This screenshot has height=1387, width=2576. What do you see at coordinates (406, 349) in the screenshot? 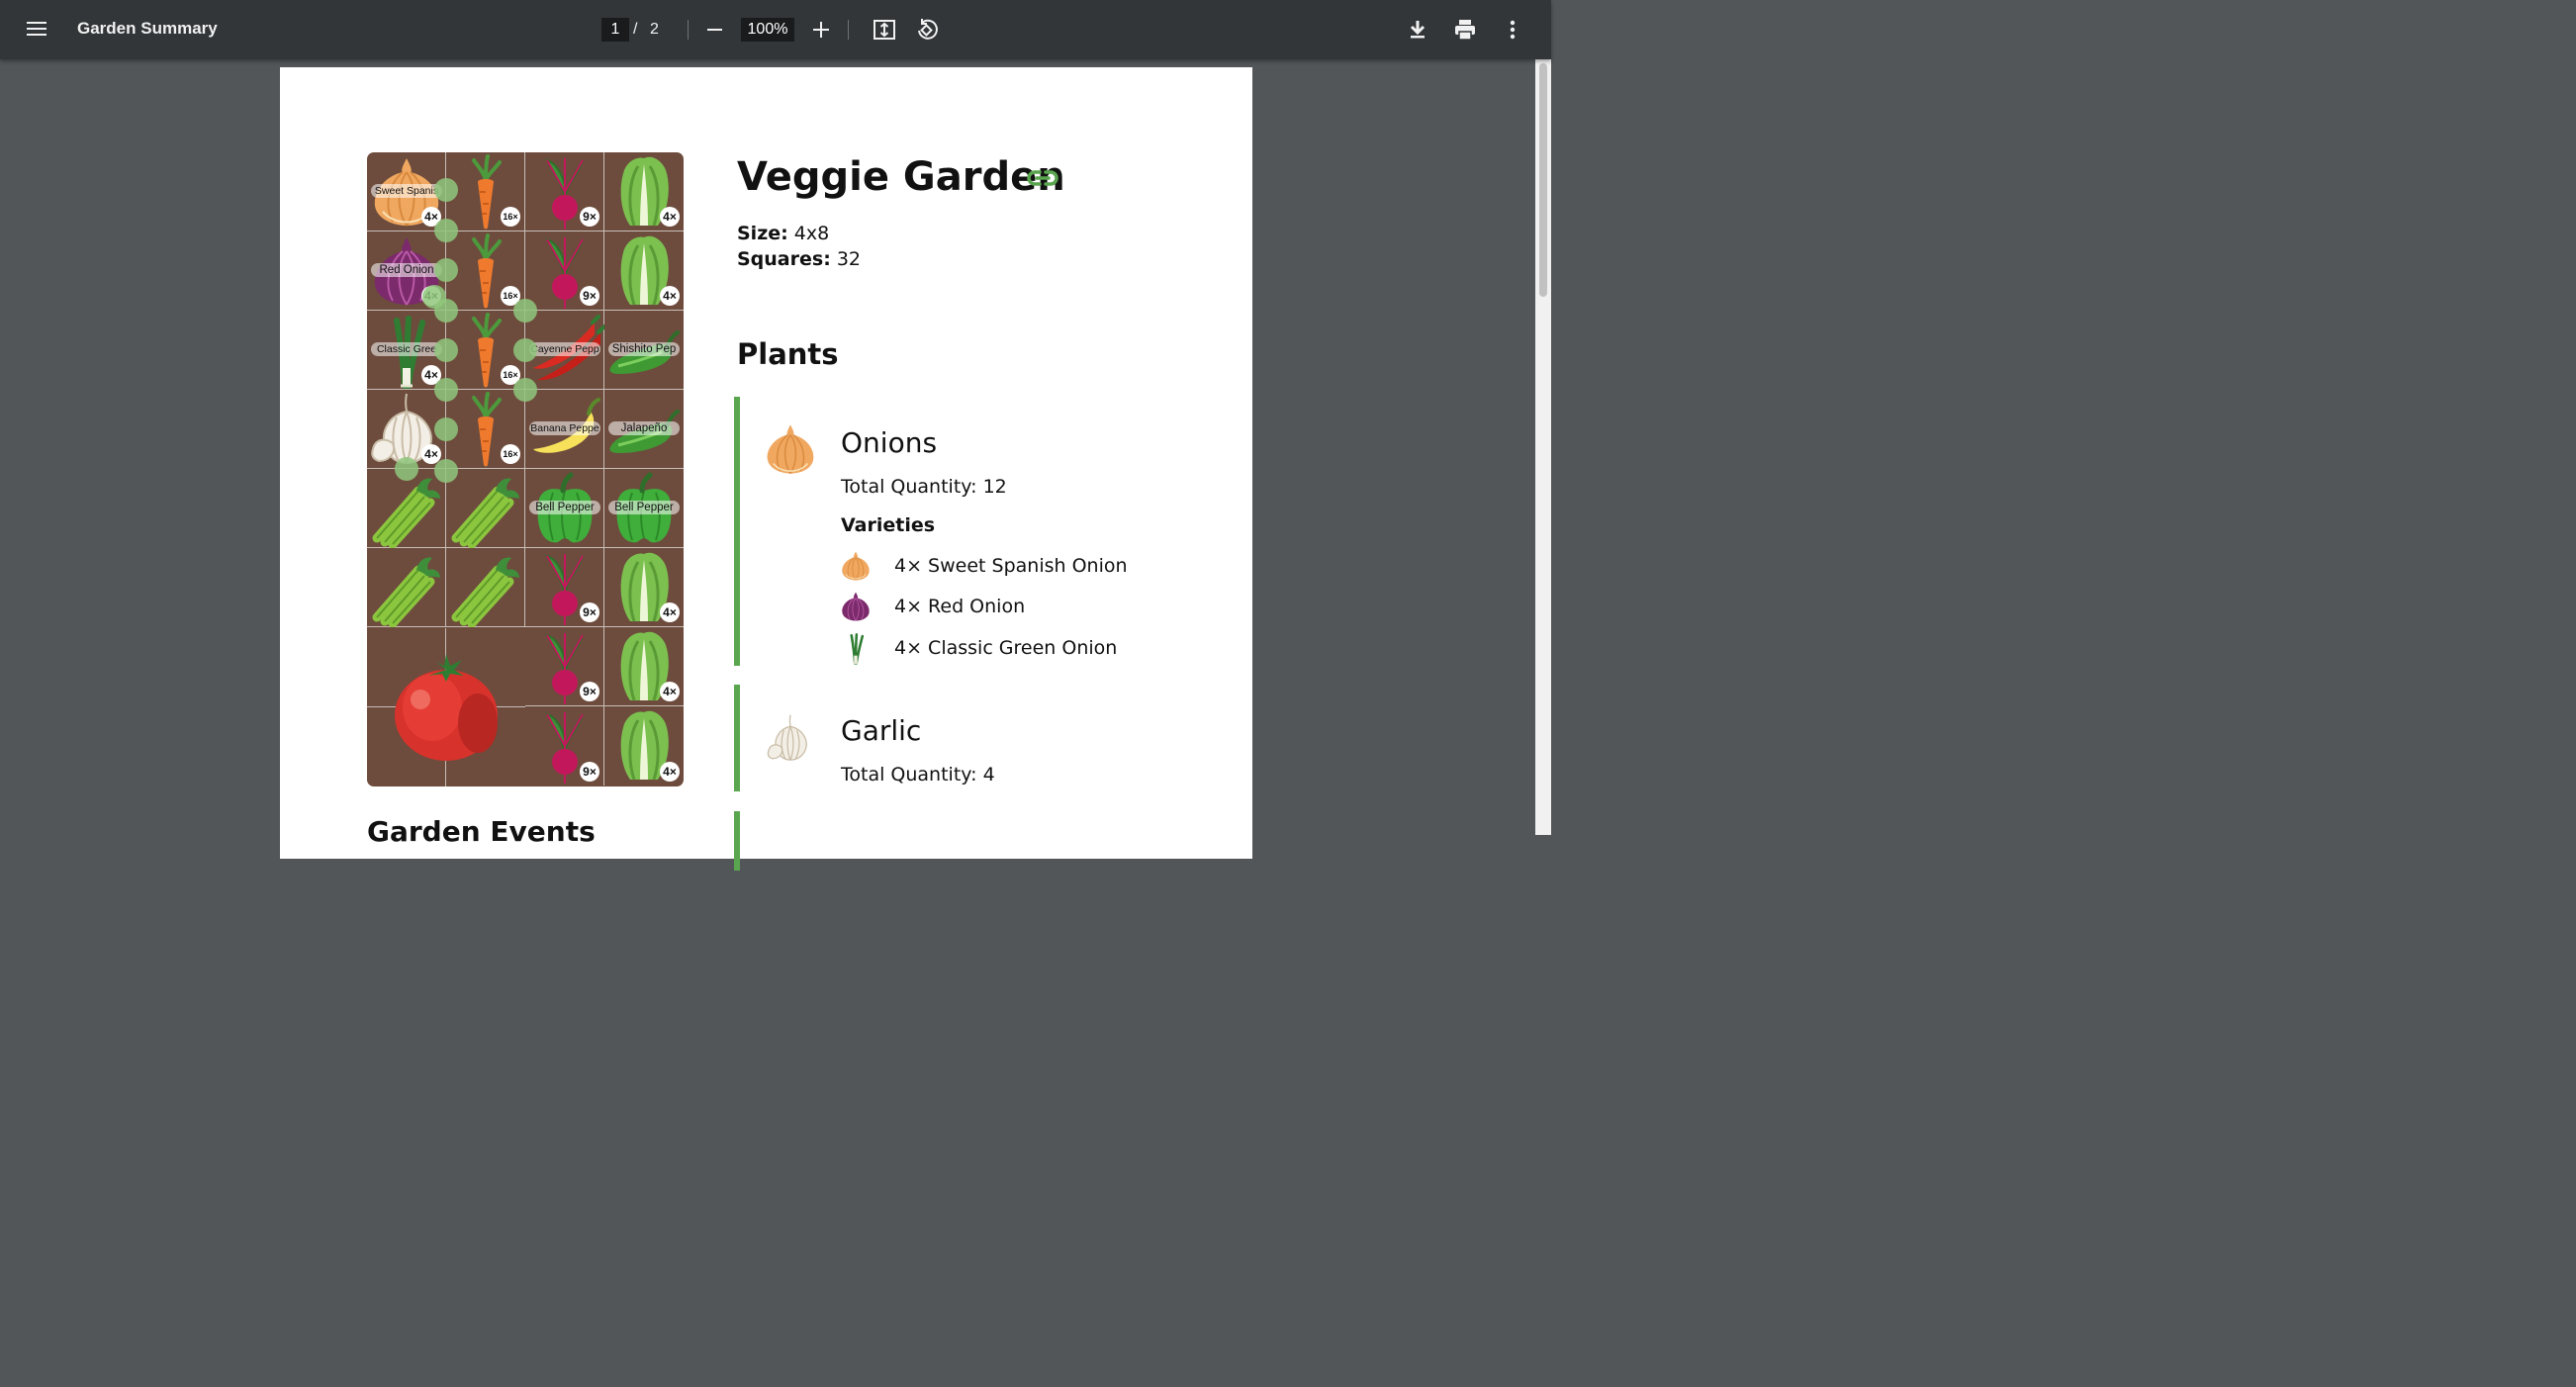
I see `grid-cell-label: Classic Gree` at bounding box center [406, 349].